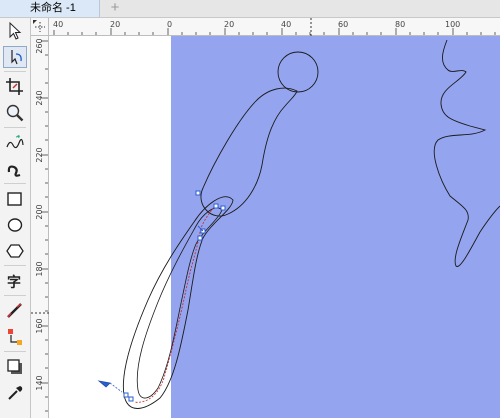 This screenshot has height=418, width=500. I want to click on brush-curve-icon, so click(14, 171).